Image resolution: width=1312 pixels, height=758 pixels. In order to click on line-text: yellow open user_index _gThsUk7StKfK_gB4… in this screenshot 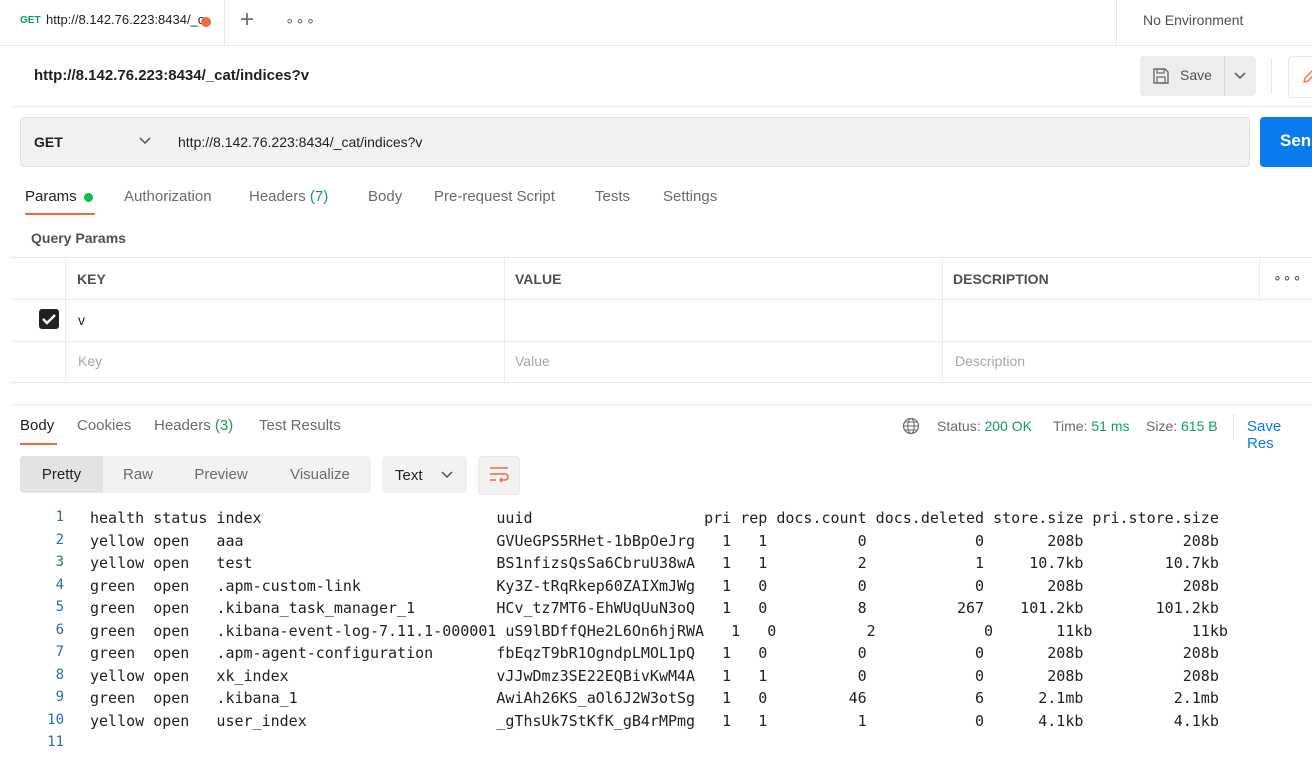, I will do `click(654, 720)`.